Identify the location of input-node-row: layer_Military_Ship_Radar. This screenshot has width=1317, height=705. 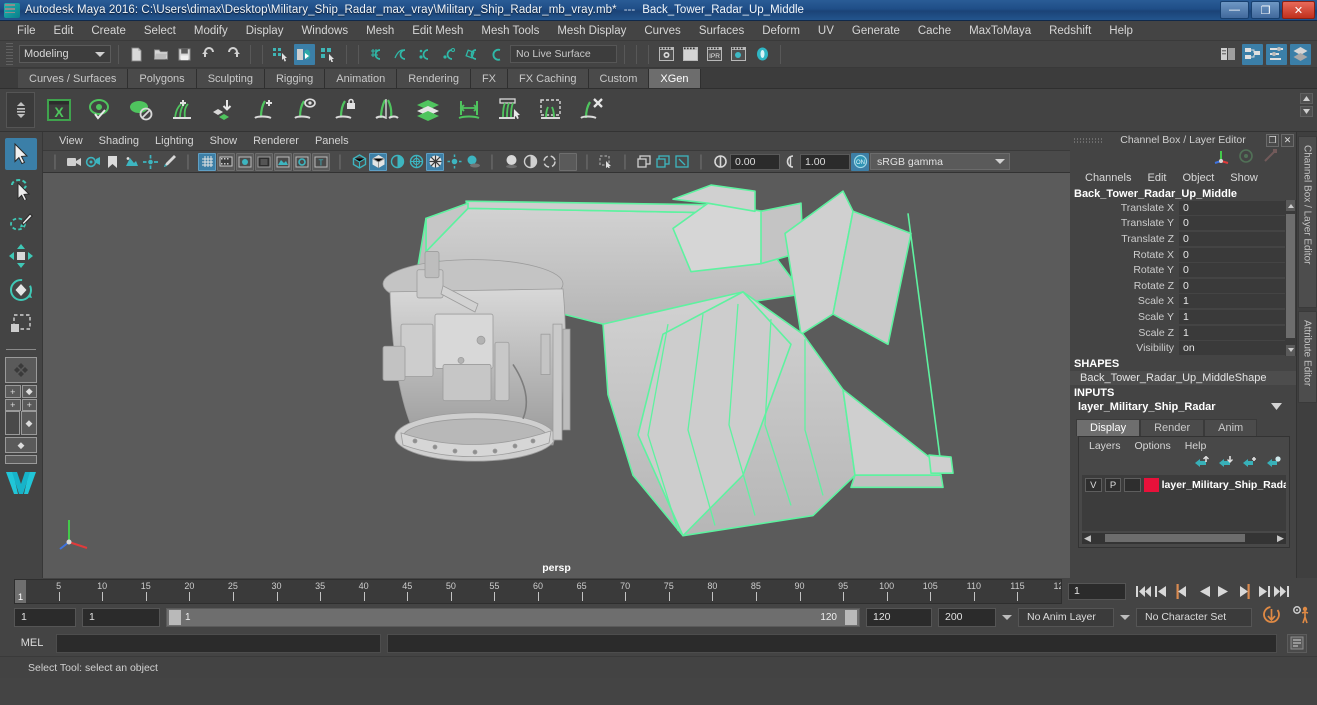
(1183, 407).